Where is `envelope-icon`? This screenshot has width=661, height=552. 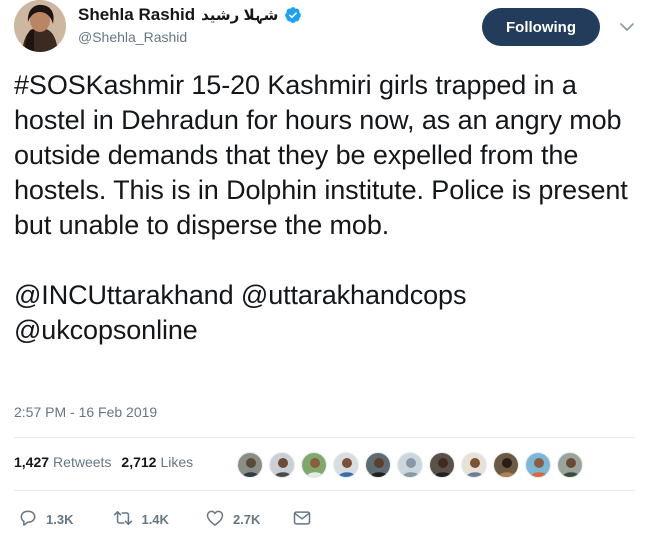
envelope-icon is located at coordinates (302, 519).